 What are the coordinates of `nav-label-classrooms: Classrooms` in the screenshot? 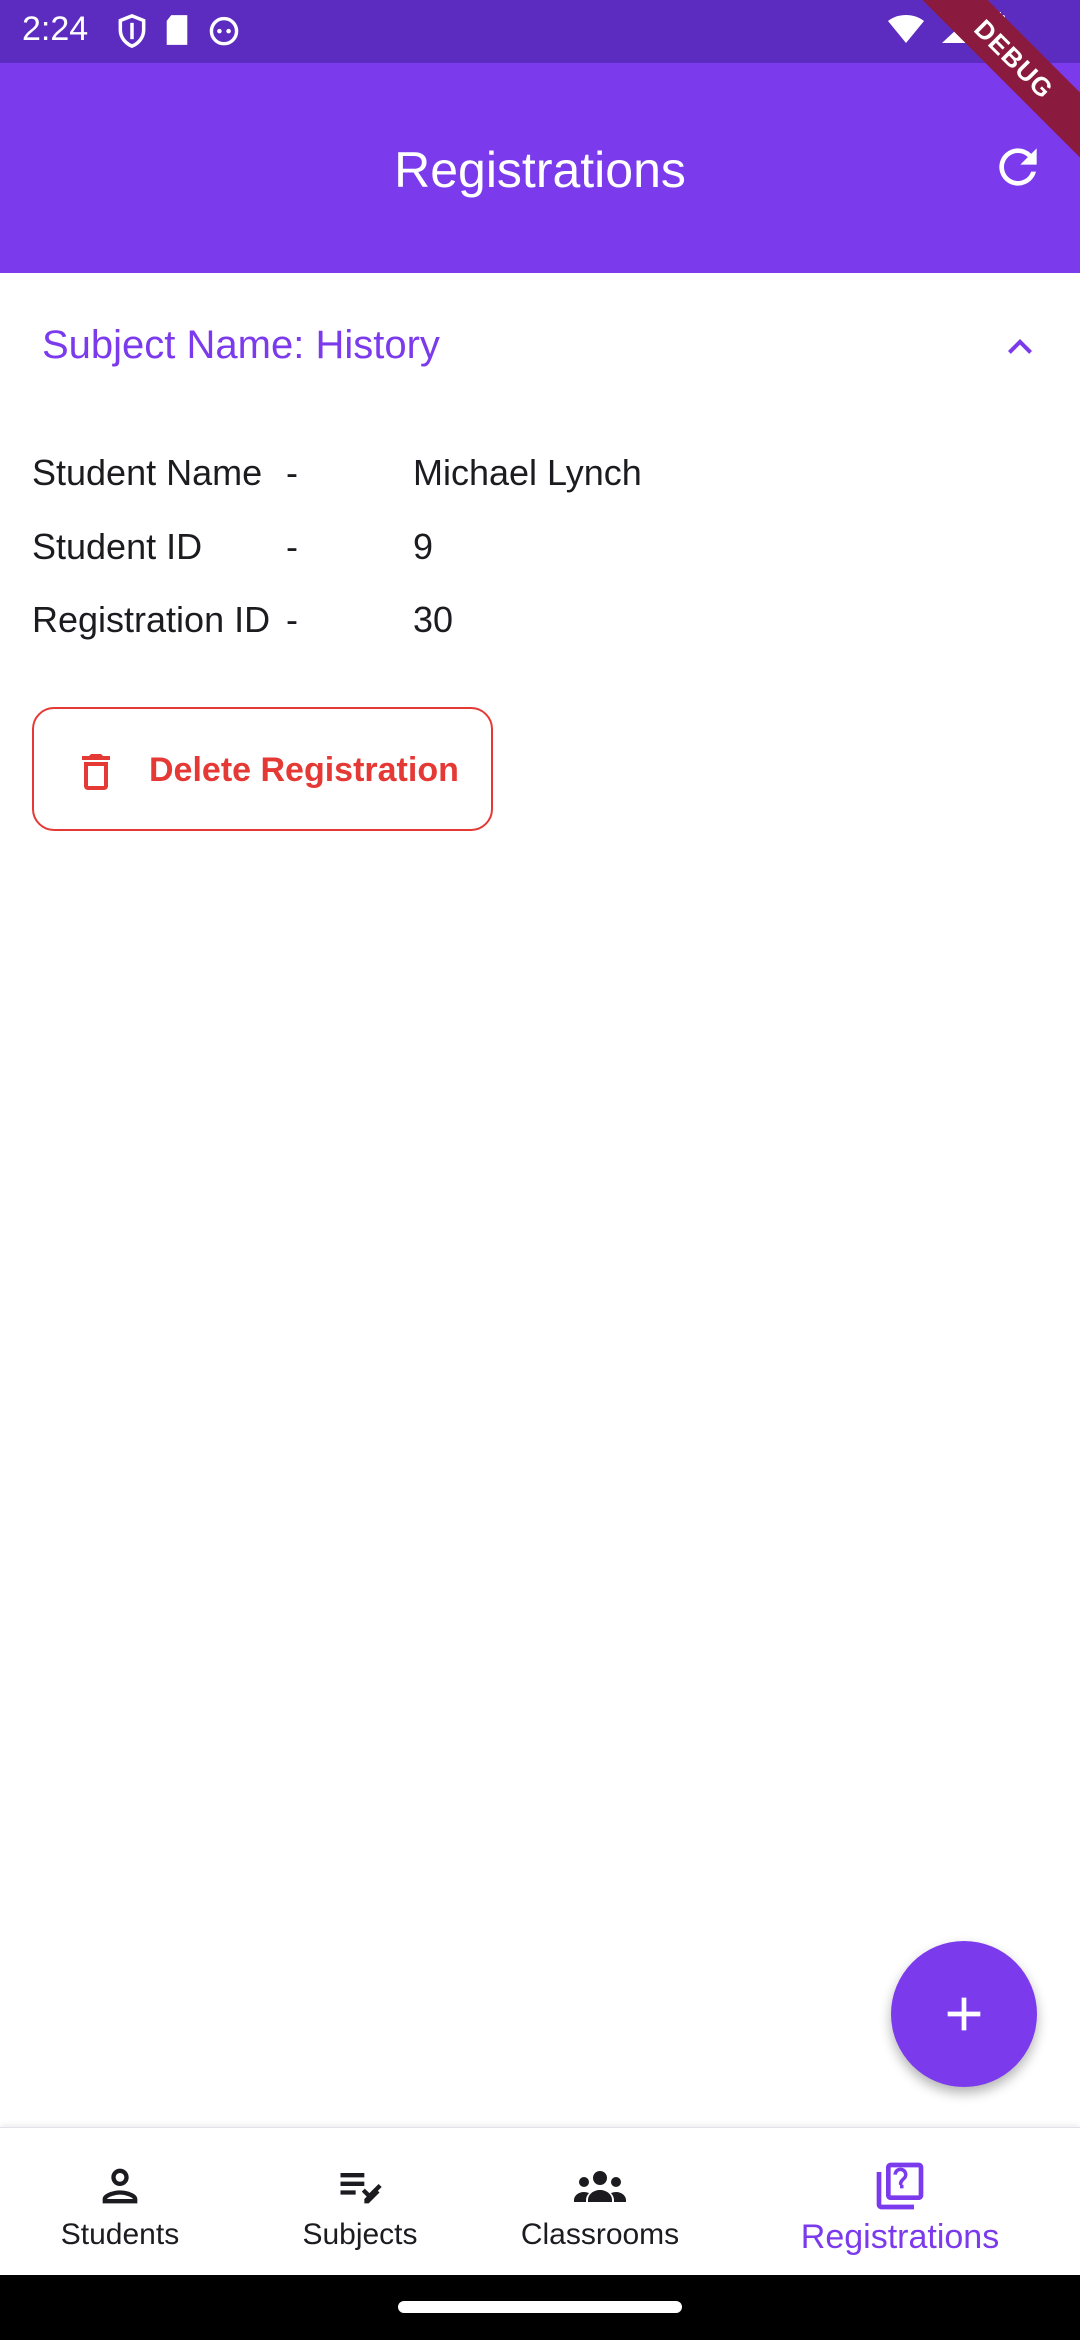 It's located at (600, 2234).